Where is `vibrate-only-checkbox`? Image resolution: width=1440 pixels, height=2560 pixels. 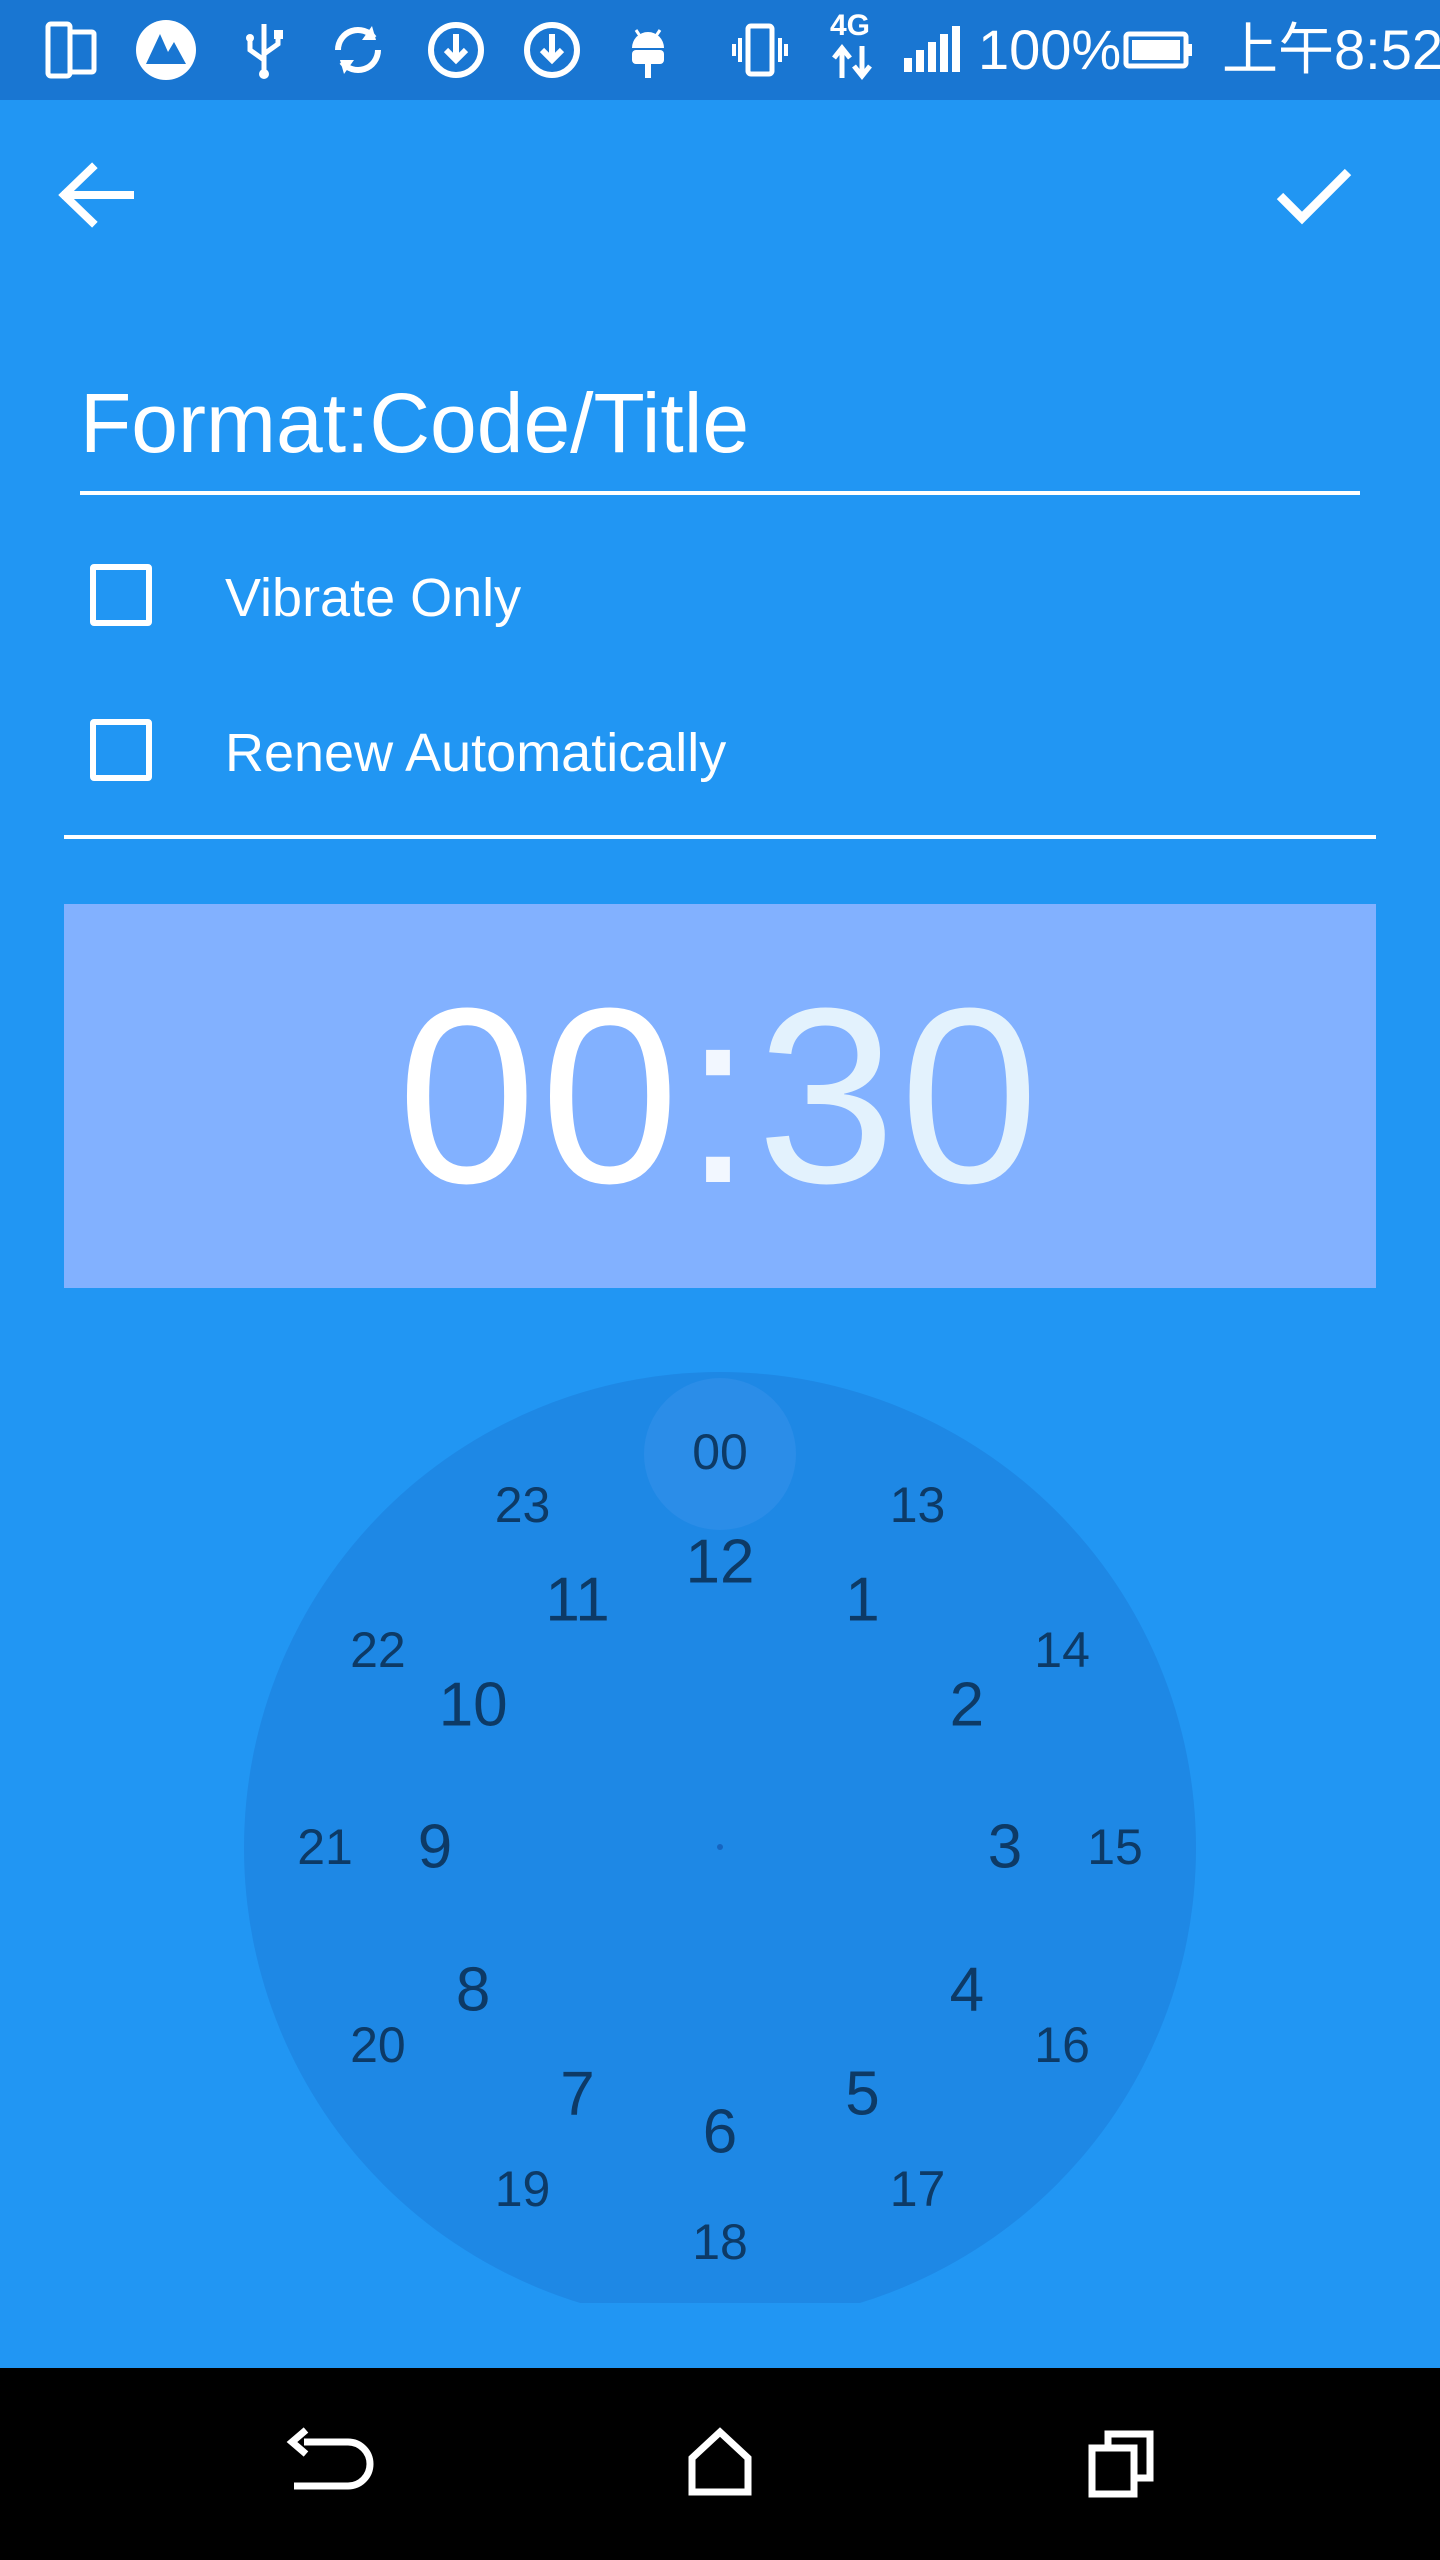
vibrate-only-checkbox is located at coordinates (121, 595).